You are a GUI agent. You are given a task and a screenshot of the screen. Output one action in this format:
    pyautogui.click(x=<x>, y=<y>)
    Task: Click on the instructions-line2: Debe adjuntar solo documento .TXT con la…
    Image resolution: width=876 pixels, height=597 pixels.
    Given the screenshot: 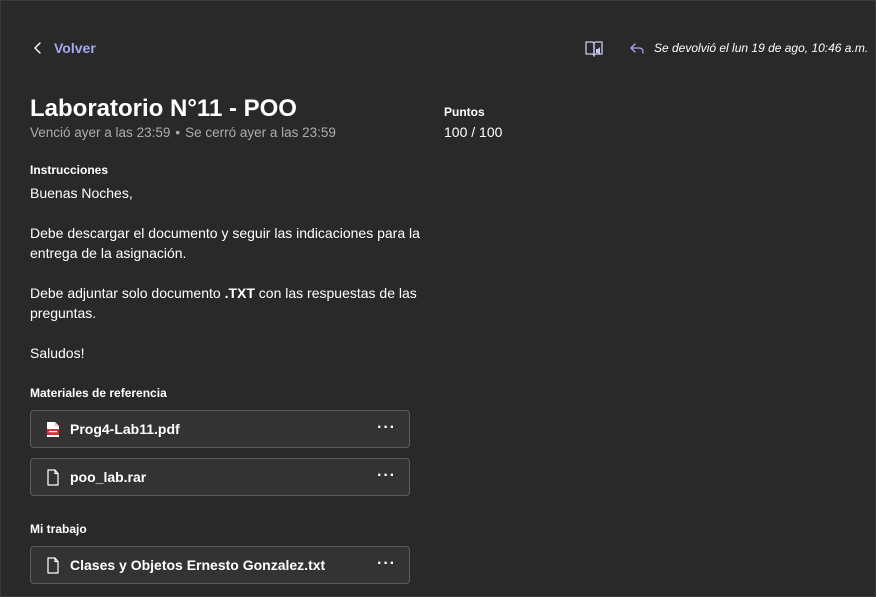 What is the action you would take?
    pyautogui.click(x=225, y=303)
    